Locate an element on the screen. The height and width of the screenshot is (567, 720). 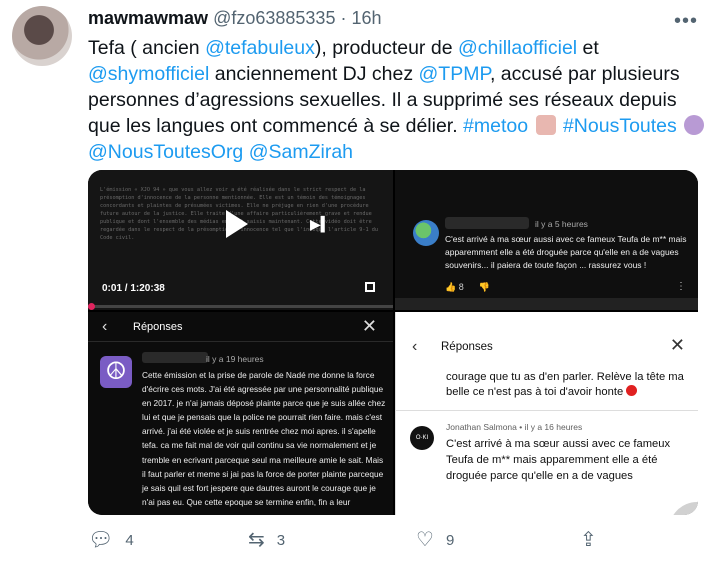
peace-icon: ☮ is located at coordinates (116, 372).